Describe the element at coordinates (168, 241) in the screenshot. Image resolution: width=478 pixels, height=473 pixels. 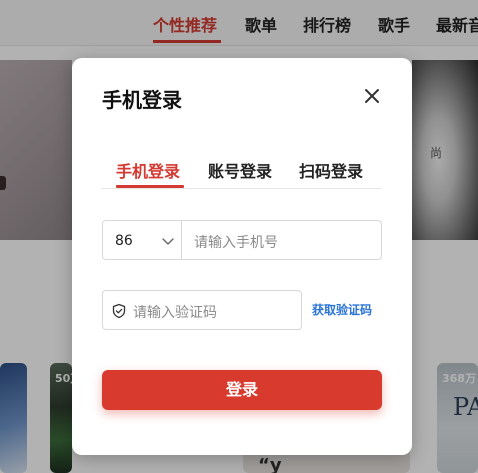
I see `chevron-down-icon` at that location.